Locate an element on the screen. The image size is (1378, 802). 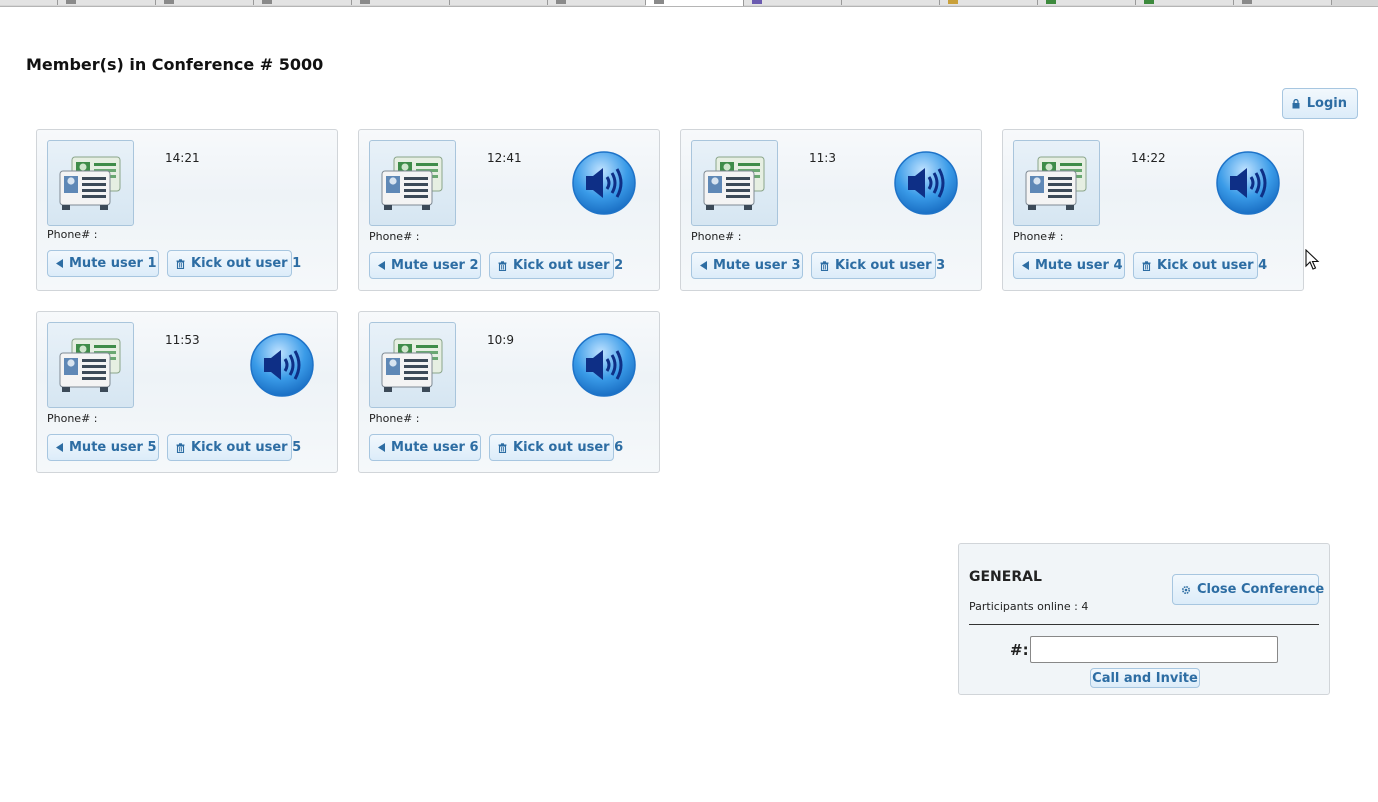
mute-user-button: Mute user 4 is located at coordinates (1069, 265).